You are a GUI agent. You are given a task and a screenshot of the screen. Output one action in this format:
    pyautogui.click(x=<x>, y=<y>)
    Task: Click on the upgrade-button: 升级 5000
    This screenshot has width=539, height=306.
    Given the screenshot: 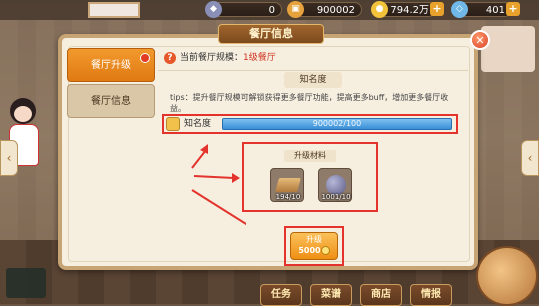 What is the action you would take?
    pyautogui.click(x=314, y=246)
    